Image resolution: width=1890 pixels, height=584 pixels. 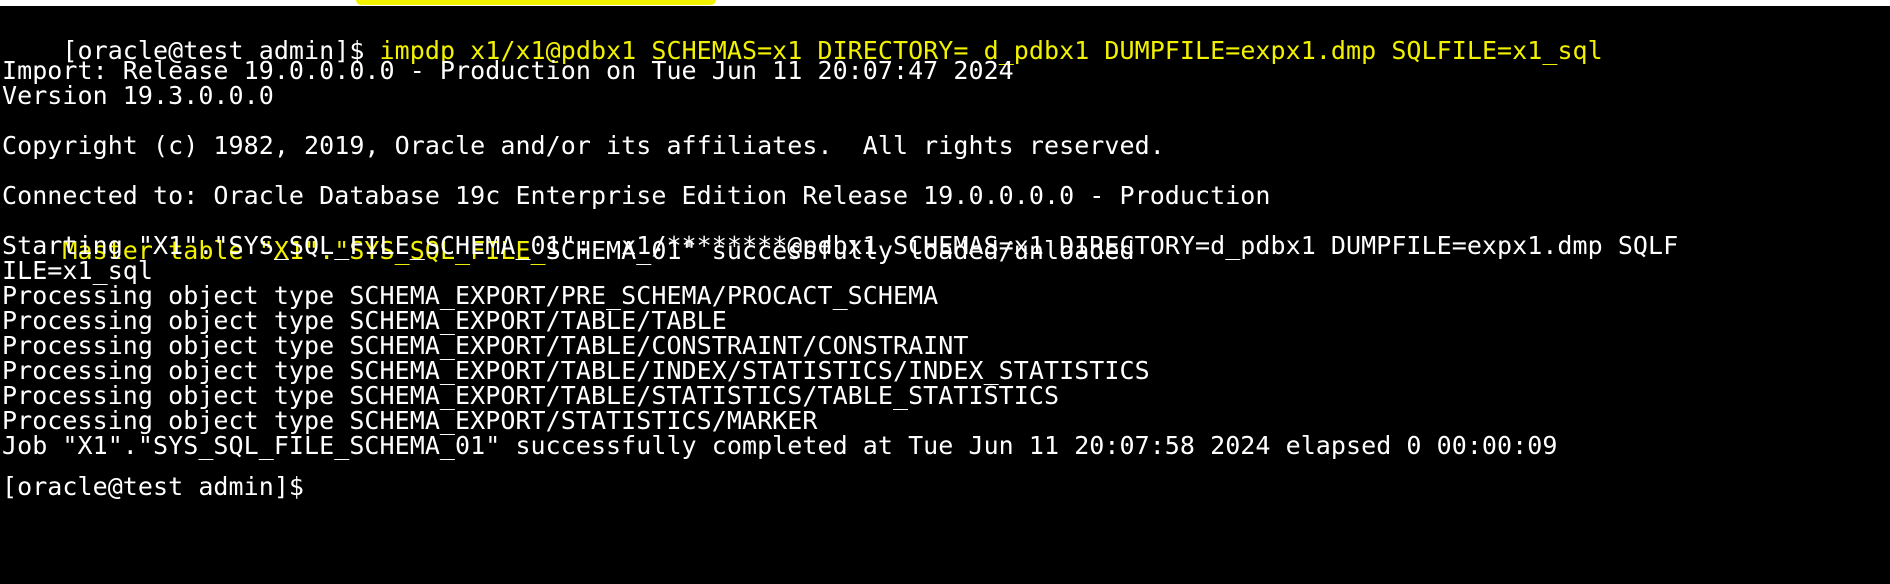 I want to click on version-line: Version 19.3.0.0.0, so click(x=138, y=95).